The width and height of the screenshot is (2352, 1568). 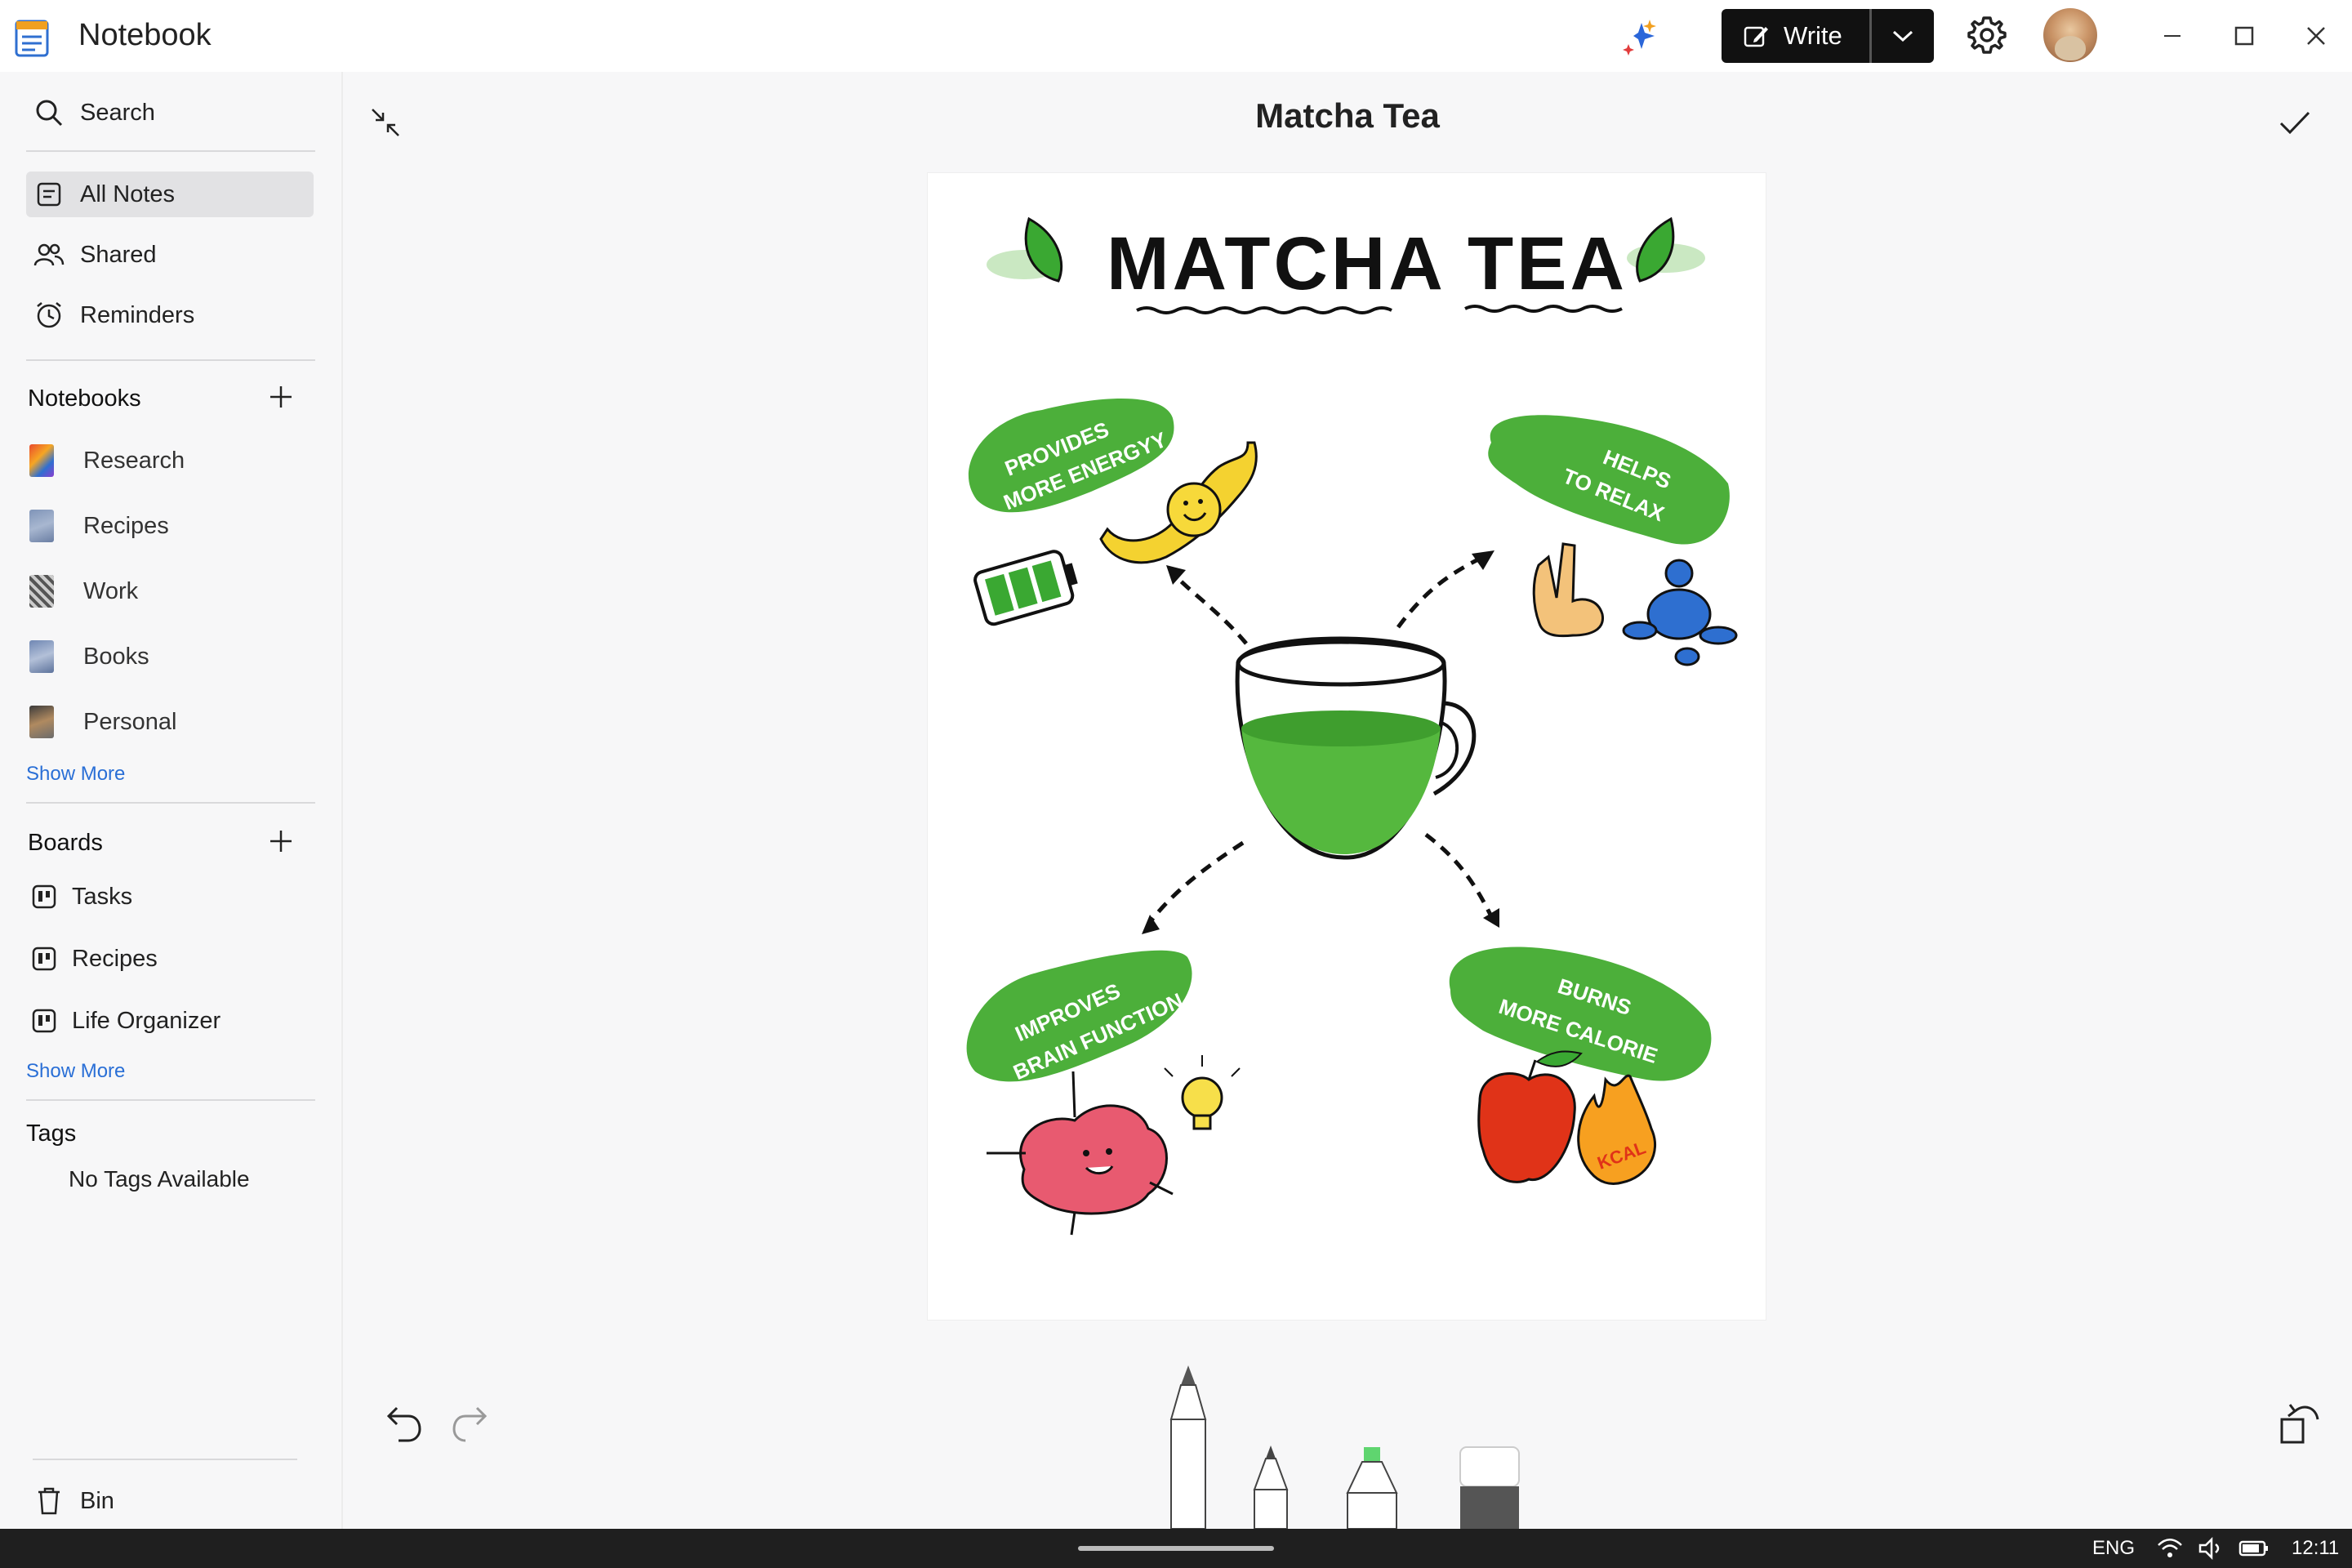 What do you see at coordinates (49, 112) in the screenshot?
I see `search-icon` at bounding box center [49, 112].